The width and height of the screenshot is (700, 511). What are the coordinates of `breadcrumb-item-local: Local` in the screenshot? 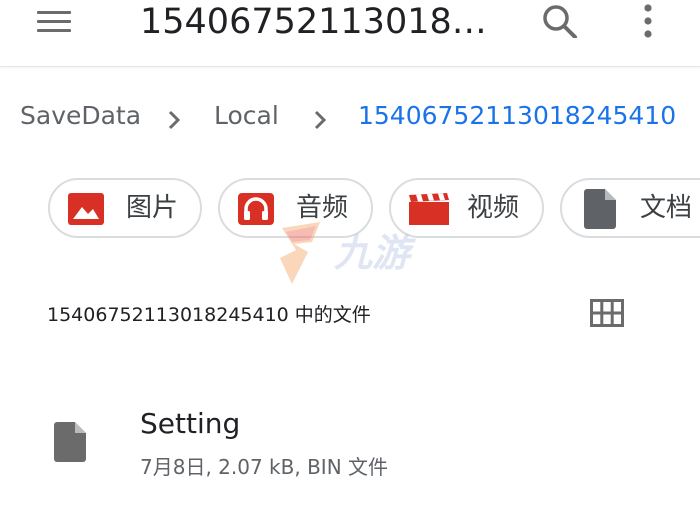 It's located at (246, 116).